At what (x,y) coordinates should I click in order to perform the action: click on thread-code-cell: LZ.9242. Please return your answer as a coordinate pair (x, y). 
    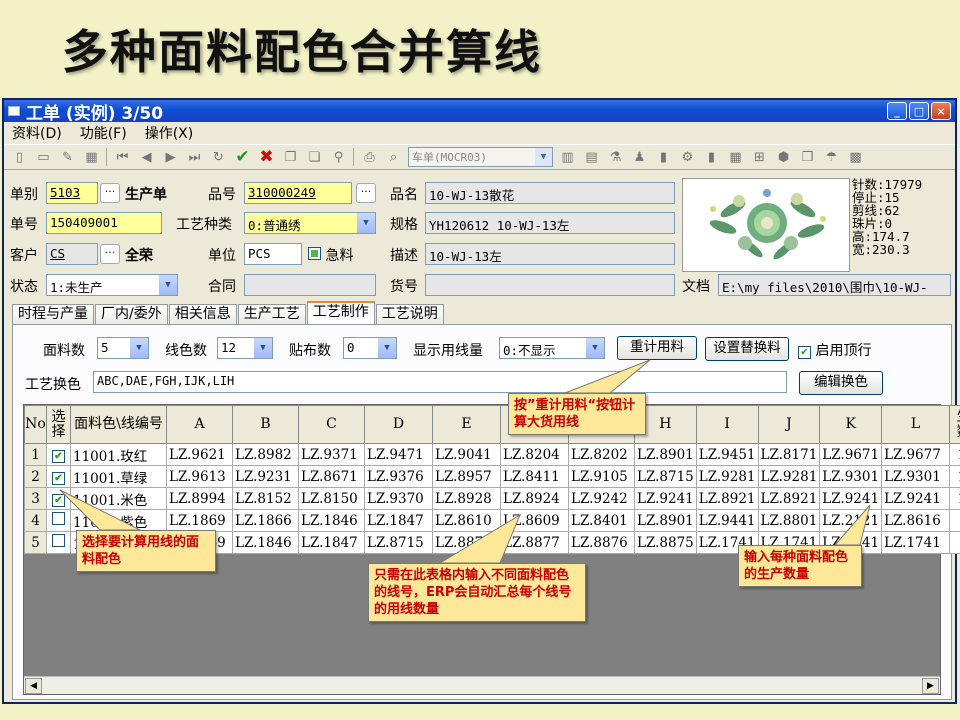
    Looking at the image, I should click on (601, 498).